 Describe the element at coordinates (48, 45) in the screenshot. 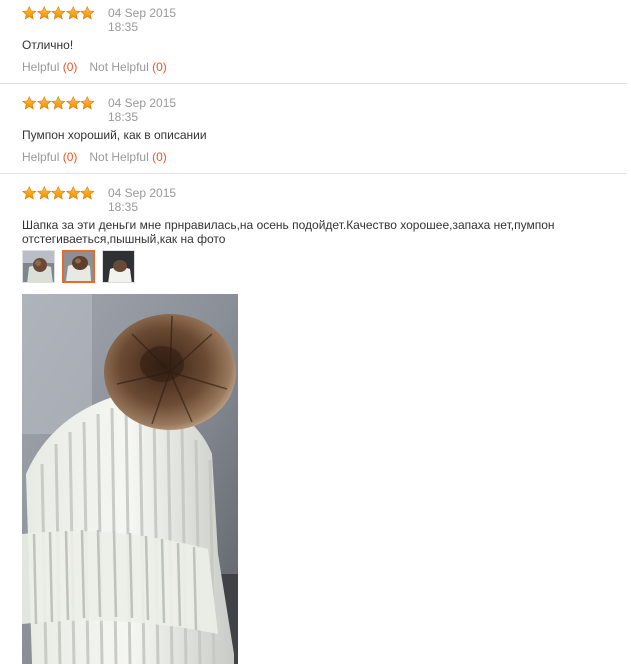

I see `review-text: Отлично!` at that location.